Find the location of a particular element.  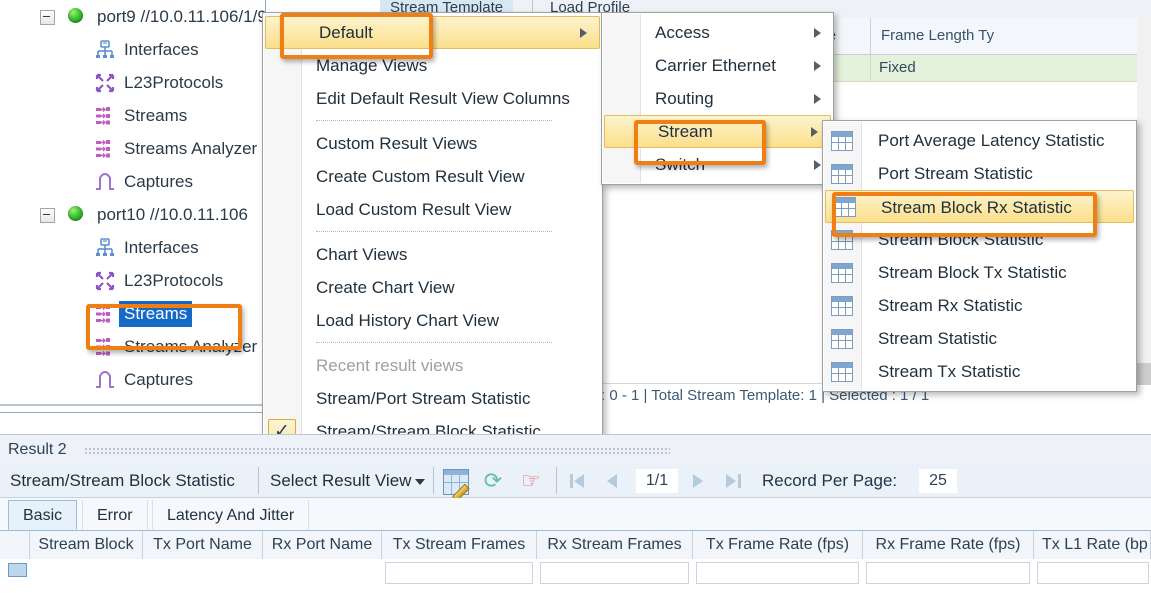

menu-item-stream-statistic: Stream Statistic is located at coordinates (979, 338).